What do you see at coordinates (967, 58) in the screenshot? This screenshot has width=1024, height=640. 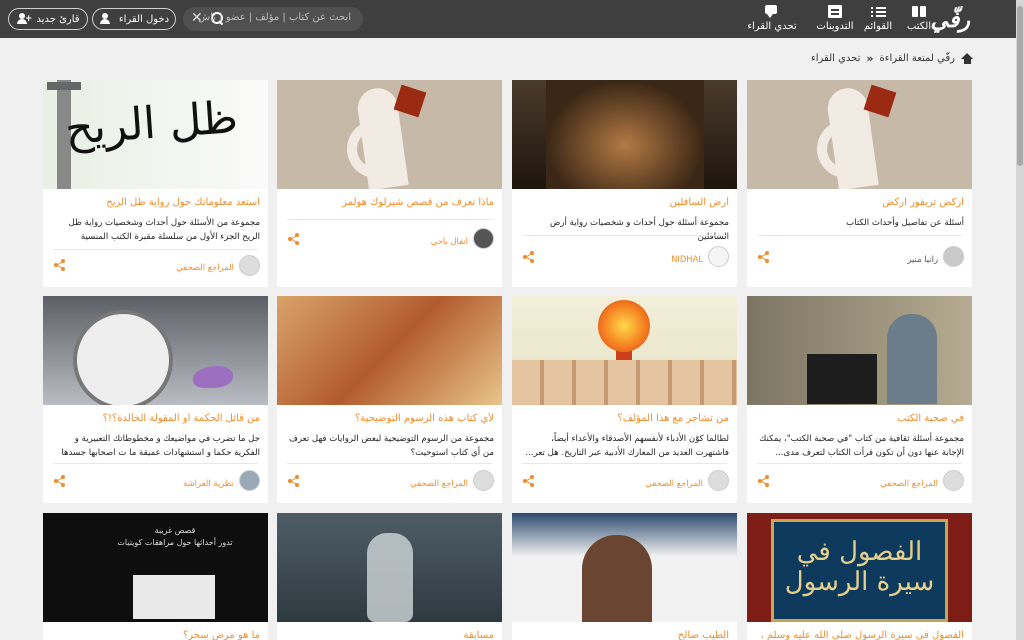 I see `home-icon` at bounding box center [967, 58].